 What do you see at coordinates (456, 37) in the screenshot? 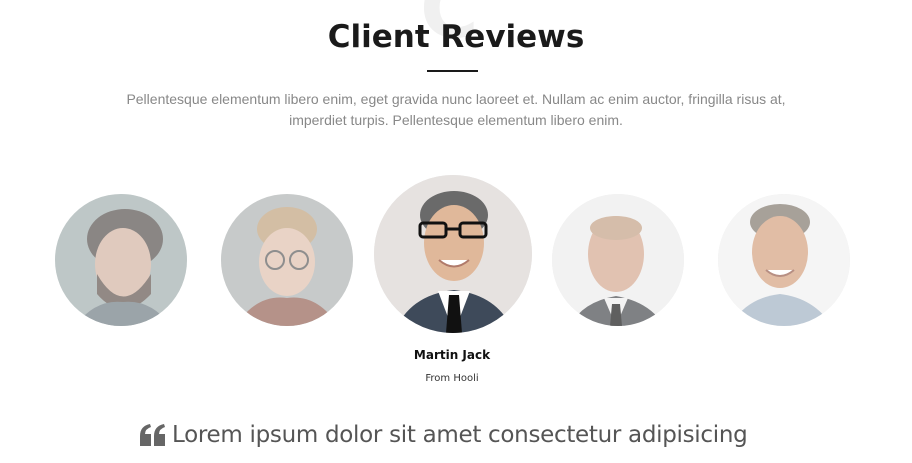
I see `section-title: Client Reviews` at bounding box center [456, 37].